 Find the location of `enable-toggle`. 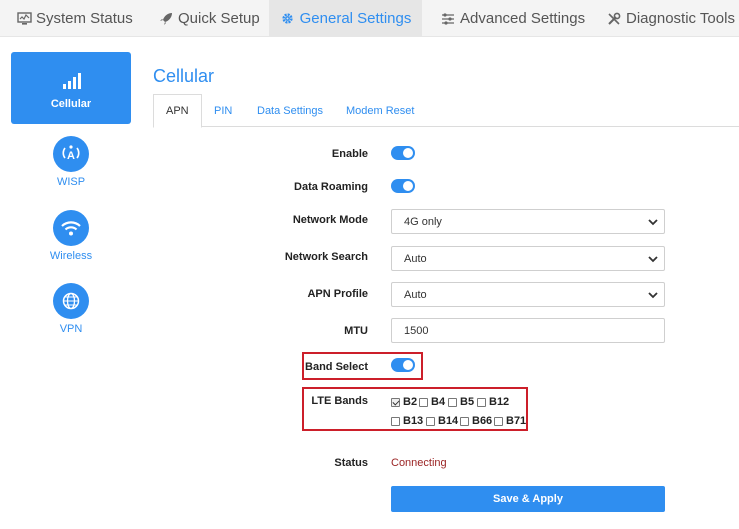

enable-toggle is located at coordinates (403, 153).